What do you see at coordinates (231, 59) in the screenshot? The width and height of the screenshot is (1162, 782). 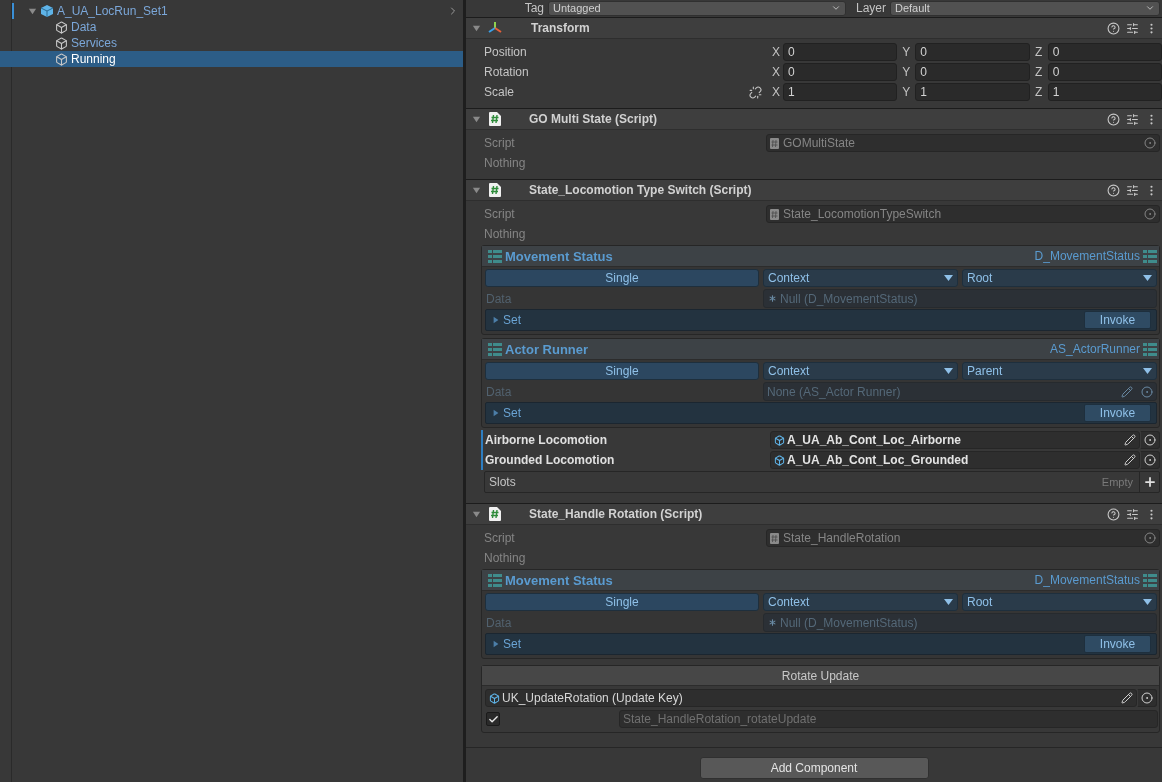 I see `tree-row: Running` at bounding box center [231, 59].